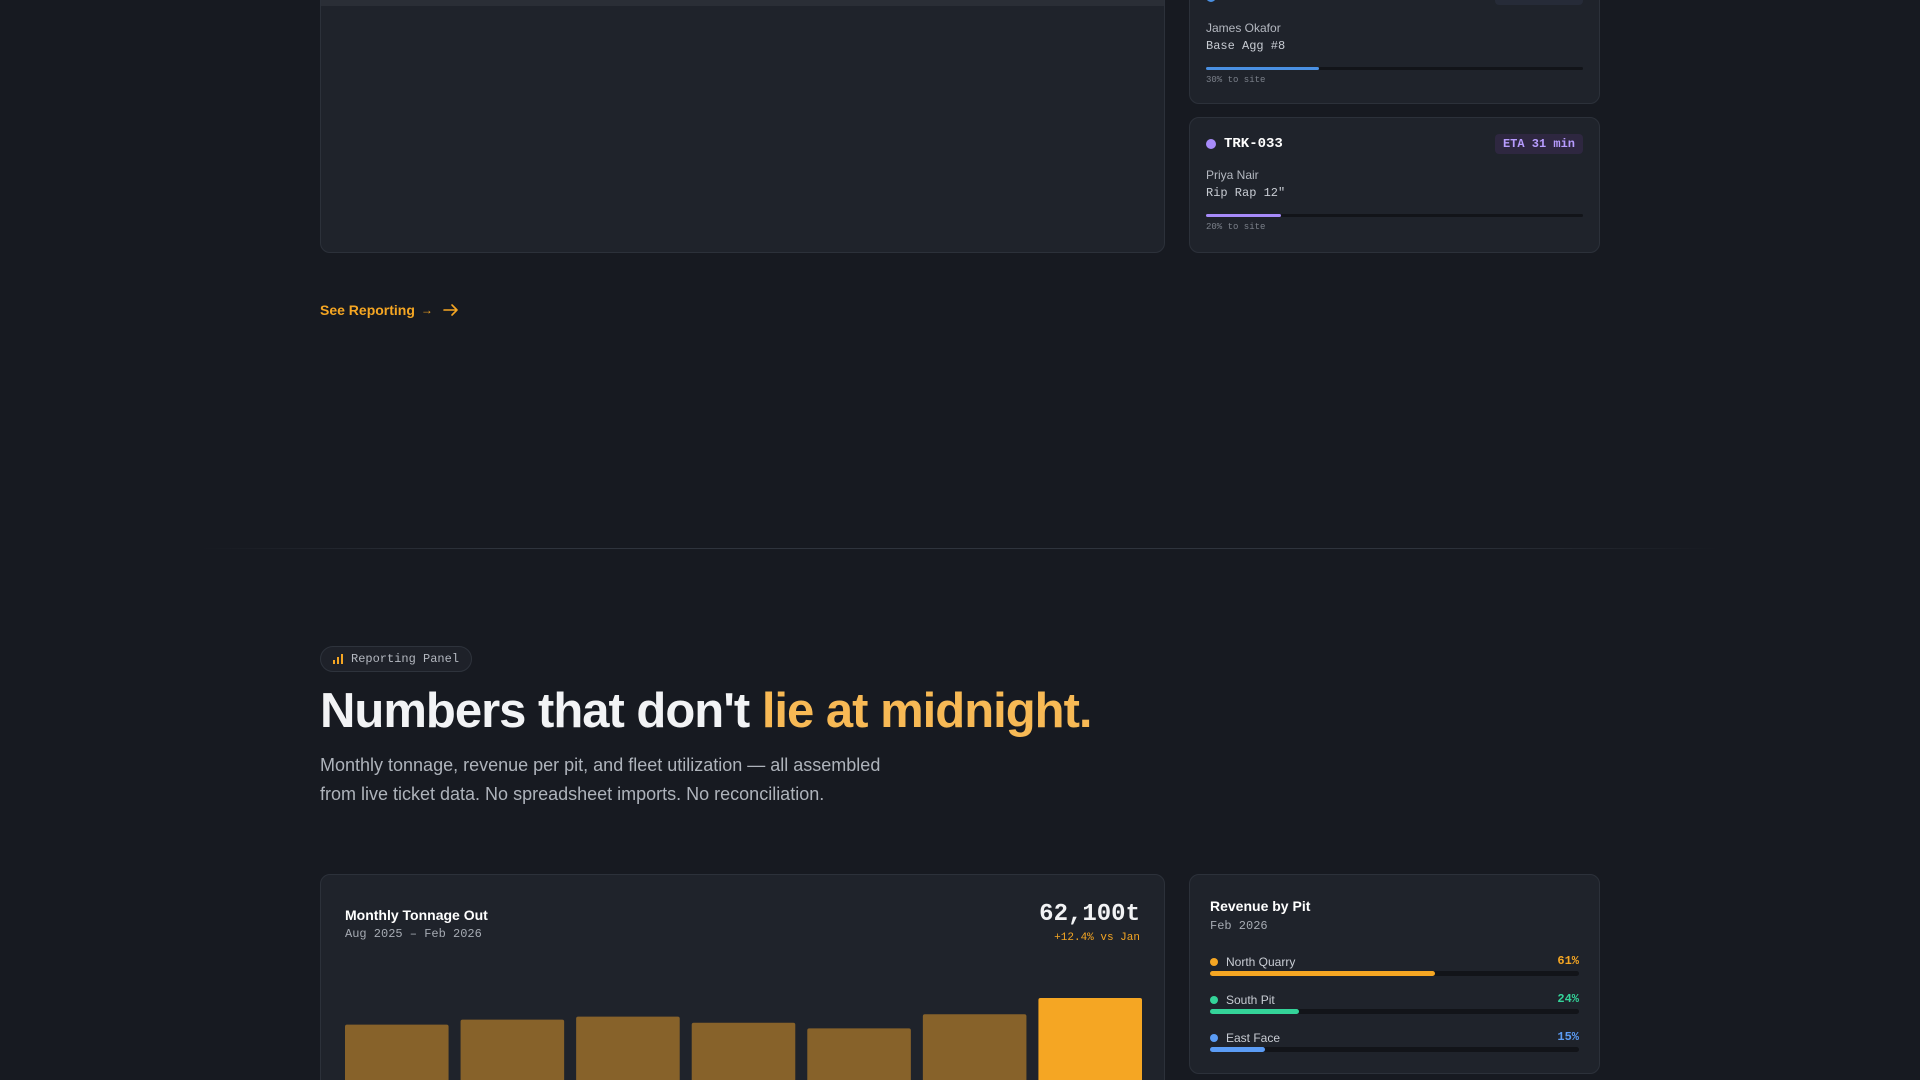 This screenshot has height=1080, width=1920. I want to click on see-reporting-label: See Reporting, so click(367, 310).